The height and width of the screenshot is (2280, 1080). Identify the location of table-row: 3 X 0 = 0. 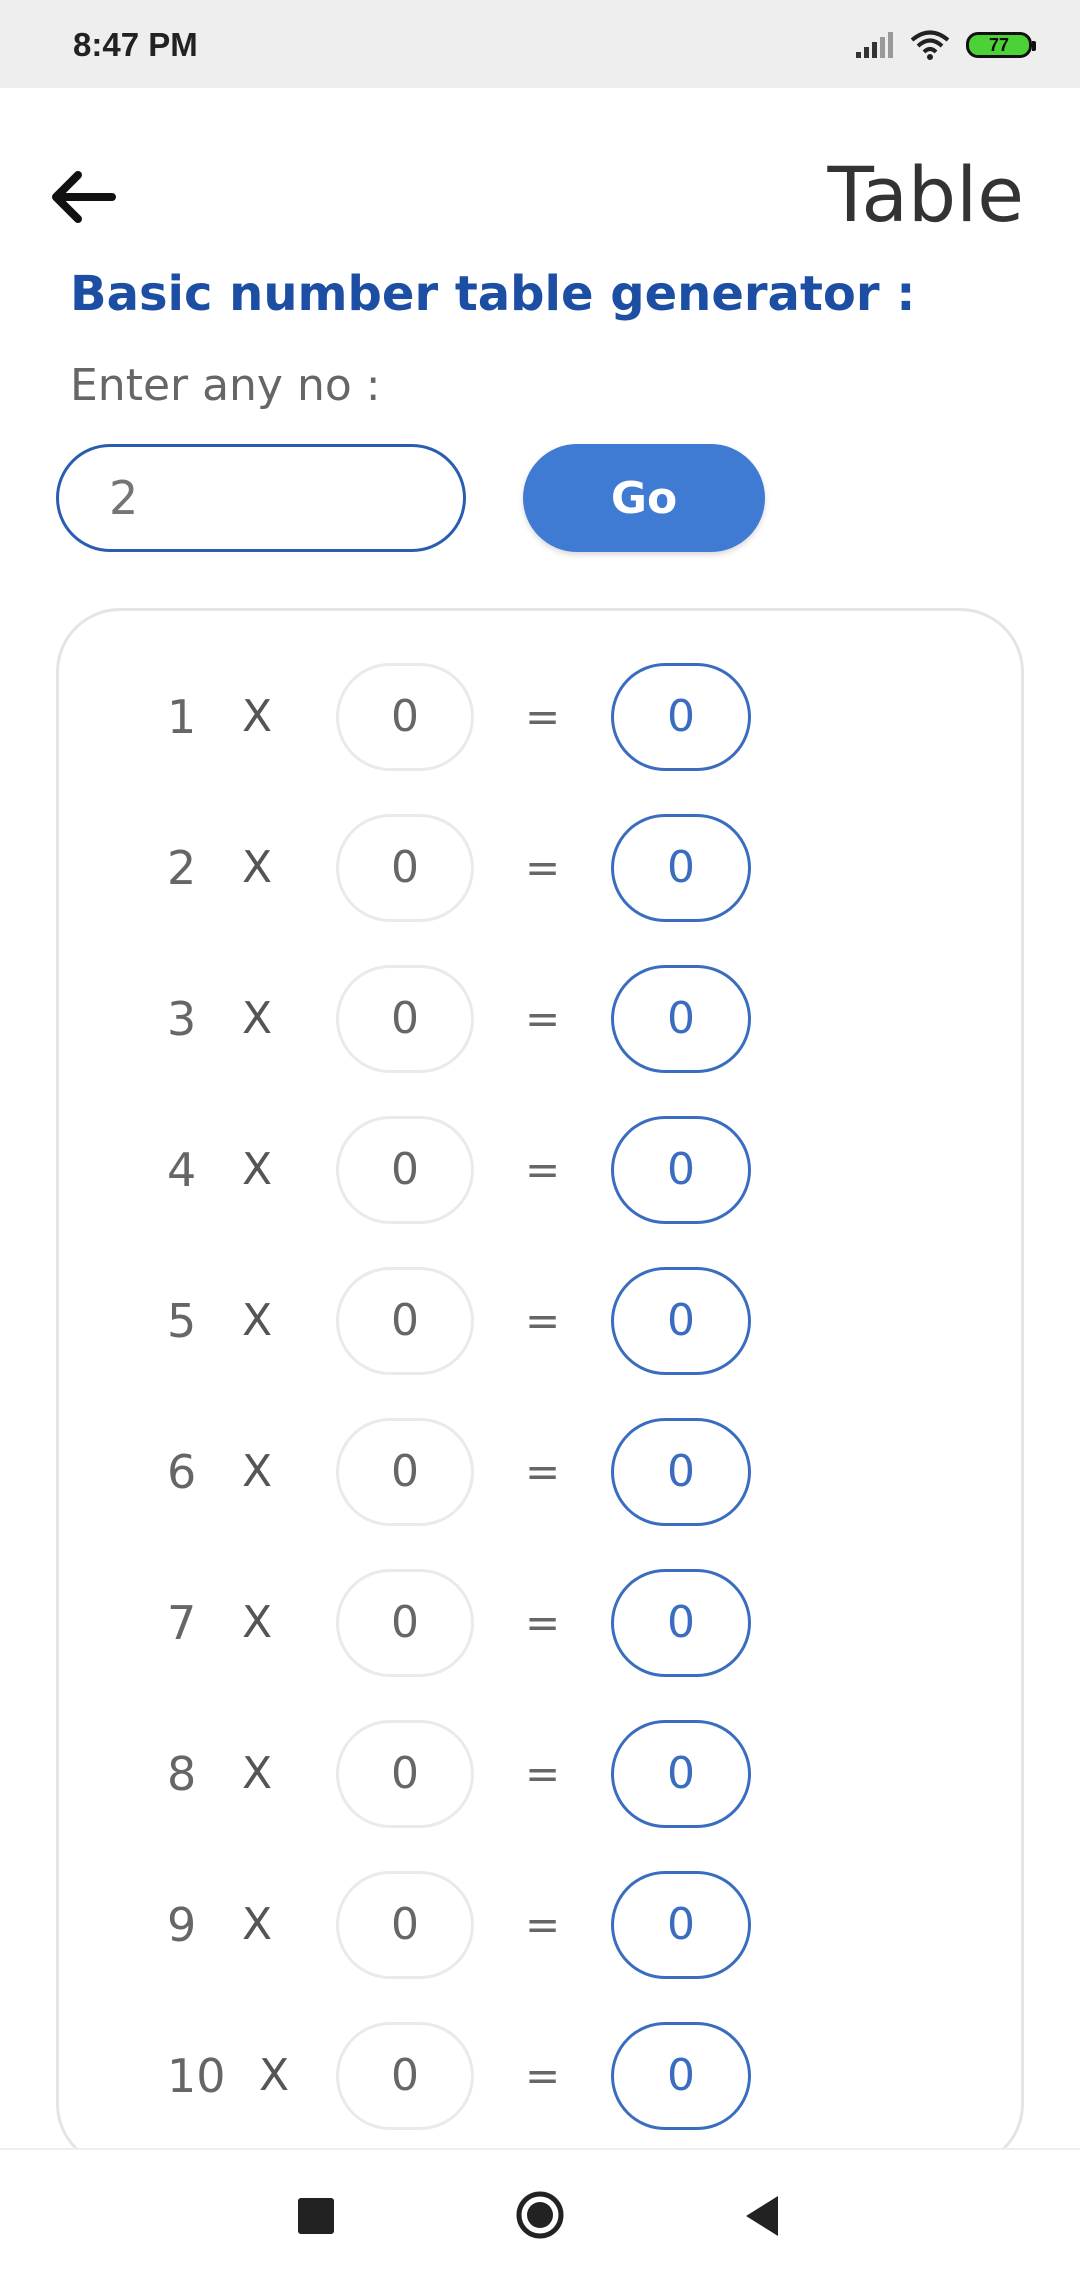
(540, 1019).